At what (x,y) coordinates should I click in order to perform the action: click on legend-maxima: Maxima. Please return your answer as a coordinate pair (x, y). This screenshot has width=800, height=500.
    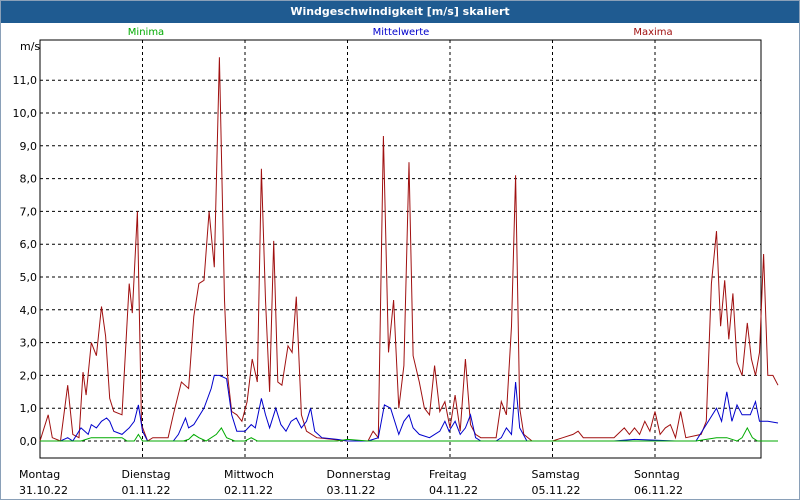
    Looking at the image, I should click on (652, 32).